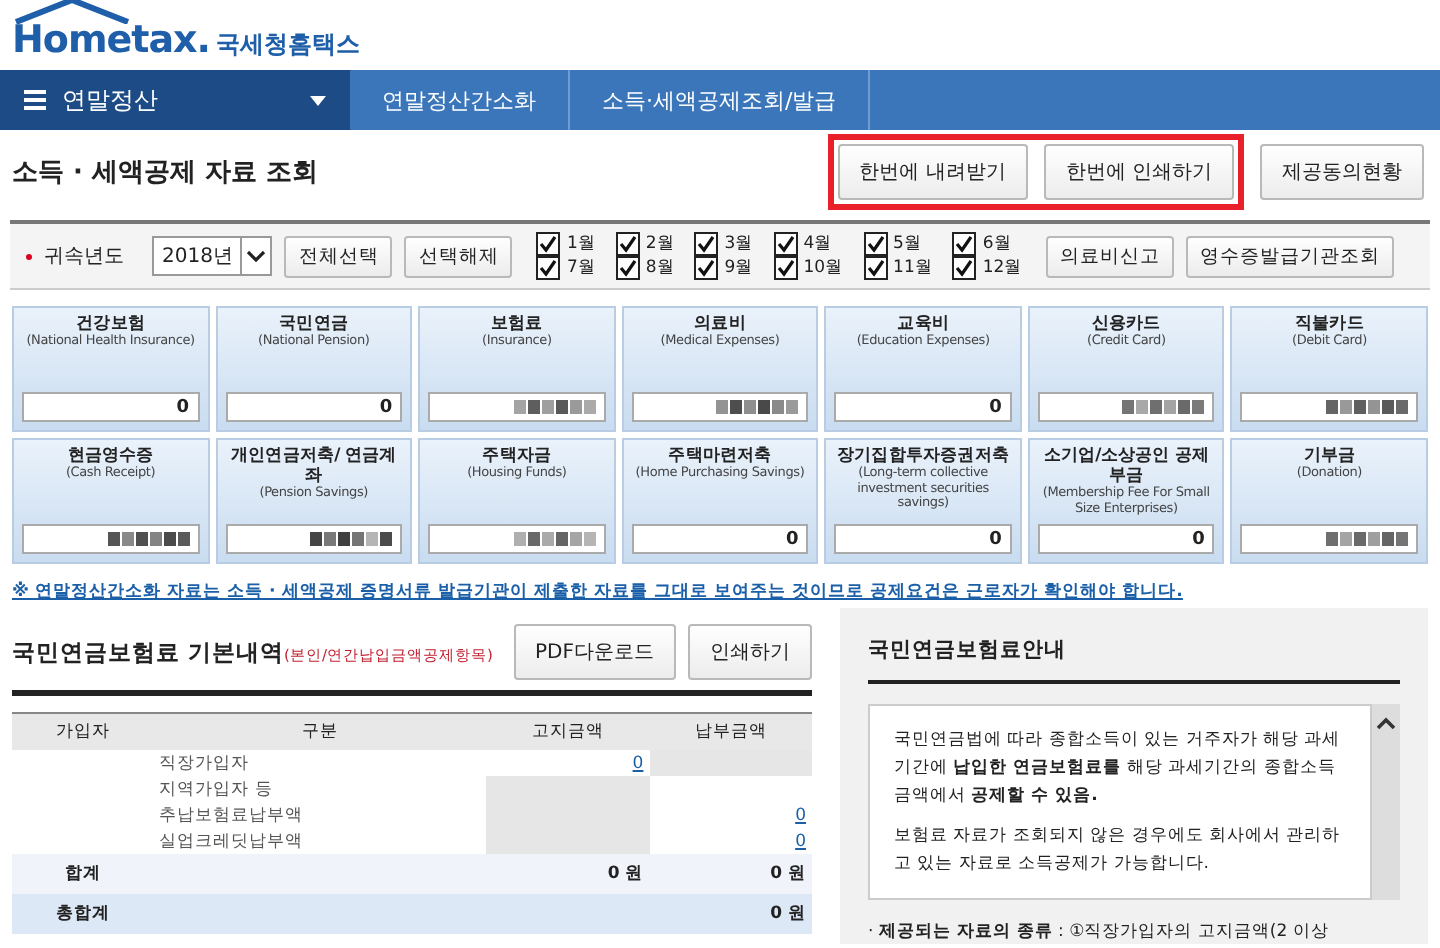  I want to click on card-title: 보험료, so click(517, 324).